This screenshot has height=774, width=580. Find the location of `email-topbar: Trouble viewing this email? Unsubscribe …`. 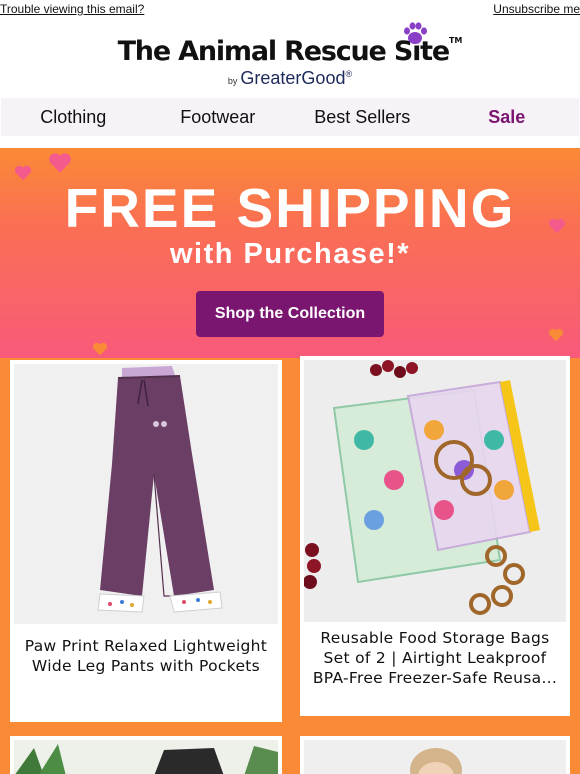

email-topbar: Trouble viewing this email? Unsubscribe … is located at coordinates (290, 10).